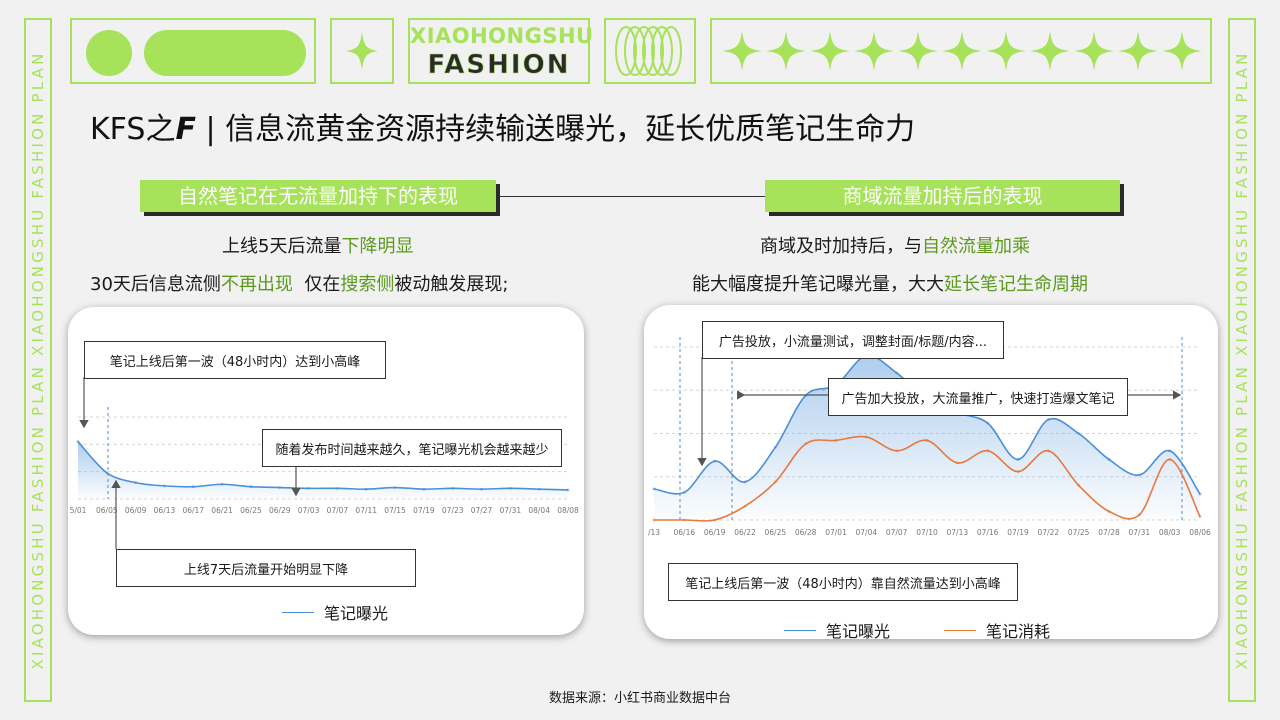 The height and width of the screenshot is (720, 1280). I want to click on x-tick-label: 08/06, so click(1200, 532).